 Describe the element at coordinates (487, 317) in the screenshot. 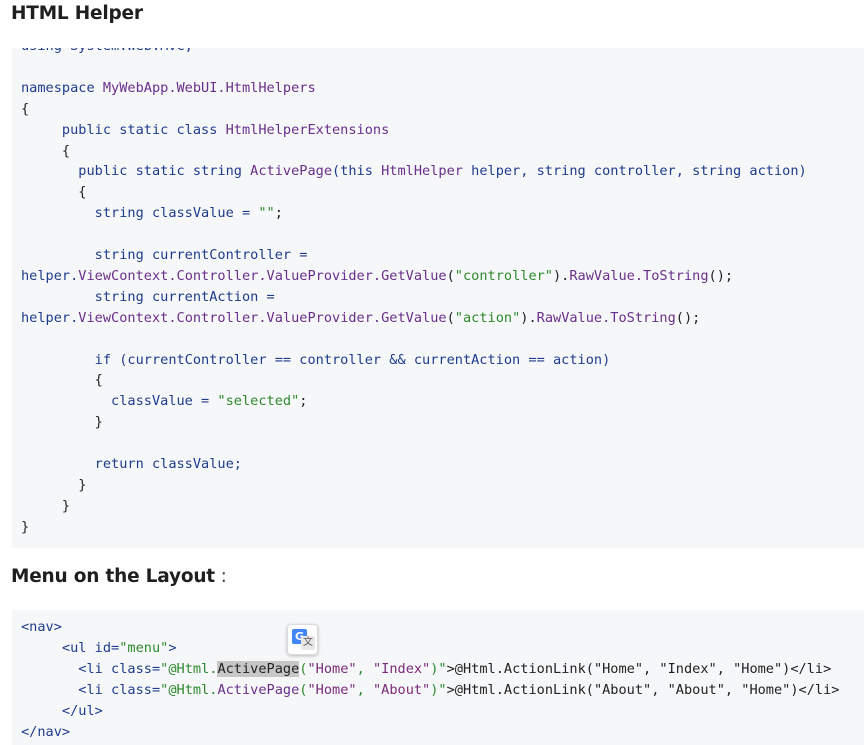

I see `code-token: "action"` at that location.